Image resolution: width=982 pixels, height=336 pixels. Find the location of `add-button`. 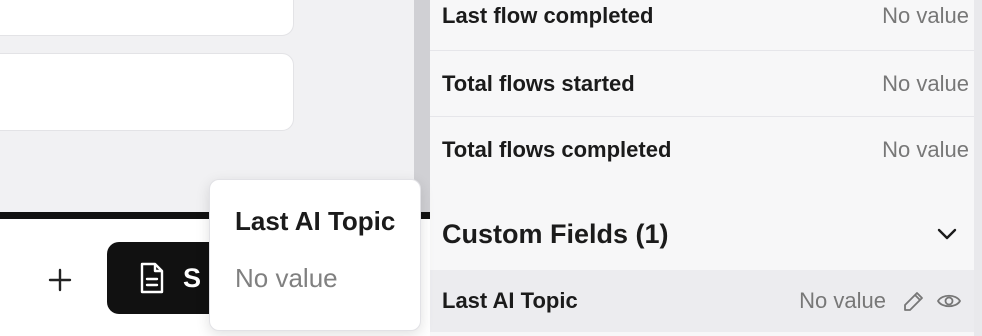

add-button is located at coordinates (60, 280).